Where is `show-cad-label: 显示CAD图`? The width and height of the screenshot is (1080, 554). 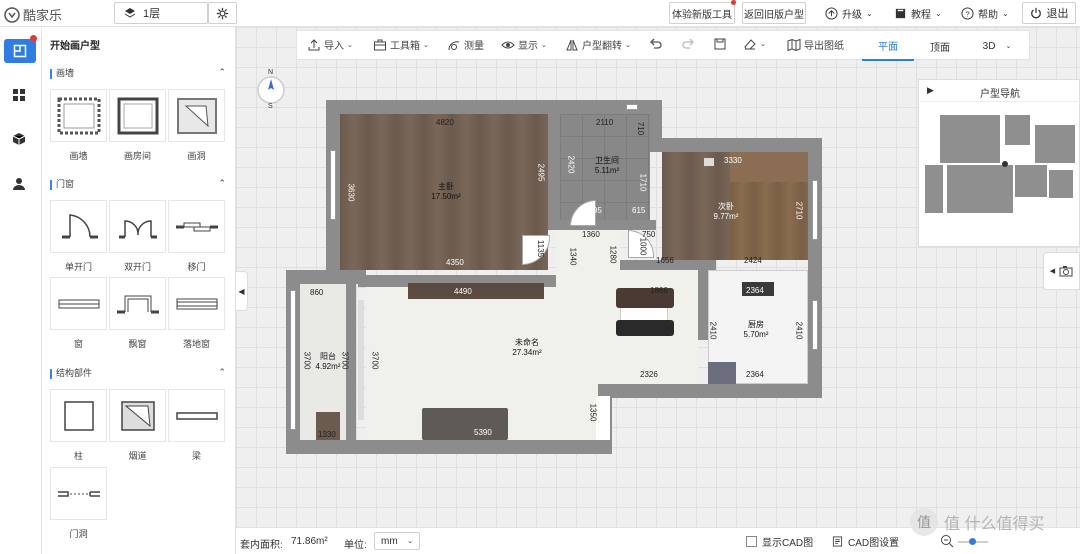 show-cad-label: 显示CAD图 is located at coordinates (788, 543).